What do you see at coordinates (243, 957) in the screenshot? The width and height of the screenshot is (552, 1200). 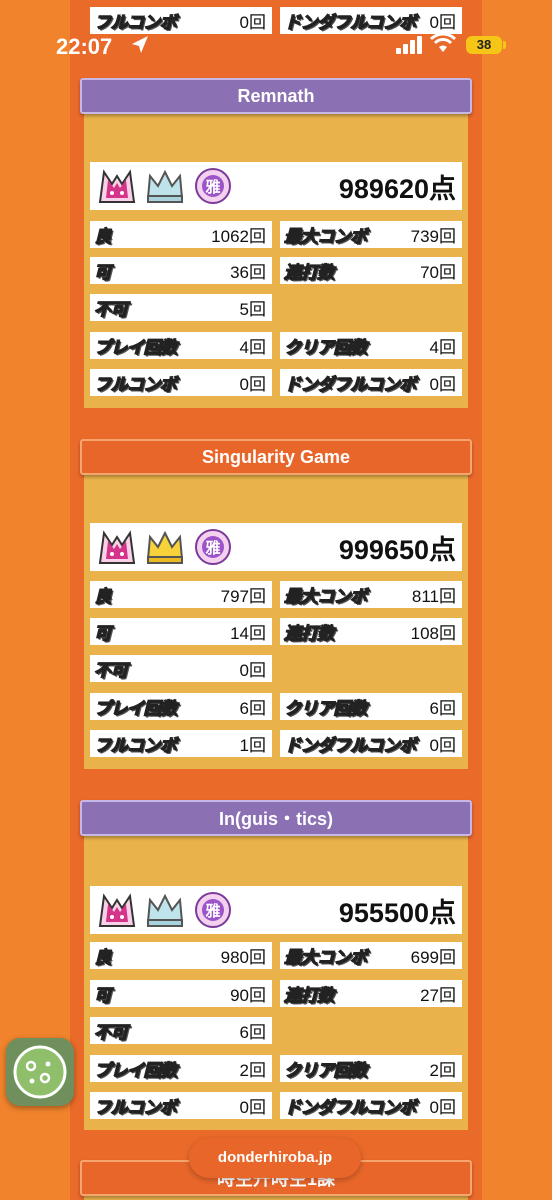 I see `stat-value: 980回` at bounding box center [243, 957].